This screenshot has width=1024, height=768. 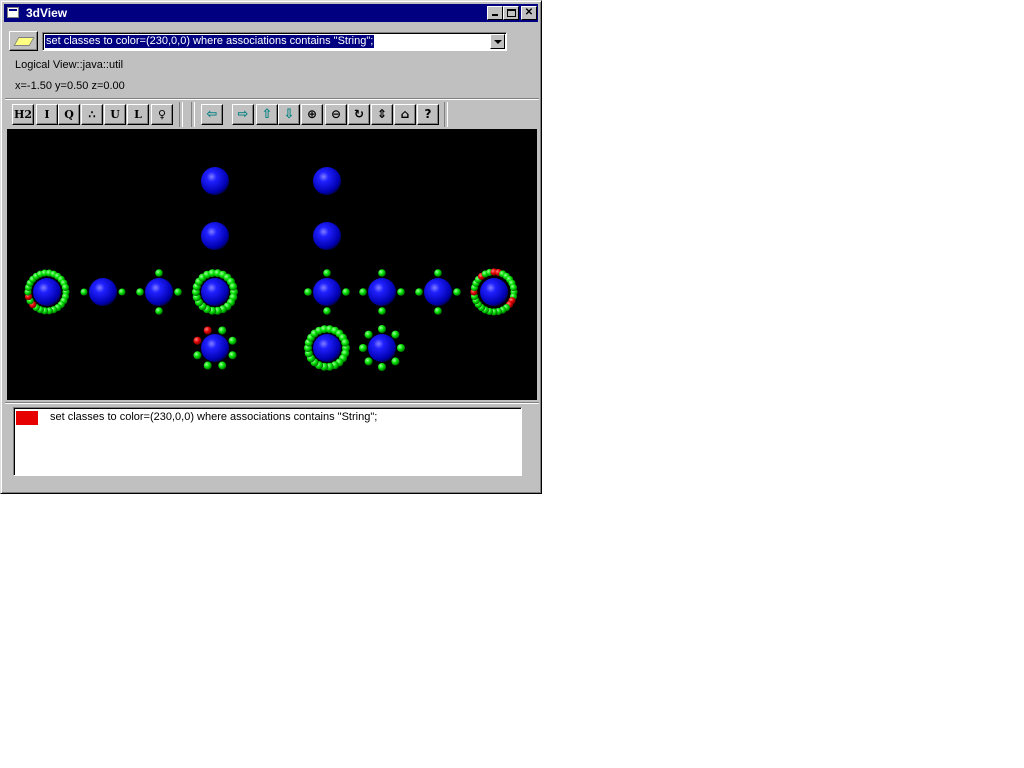 I want to click on h2-icon: H2, so click(x=23, y=114).